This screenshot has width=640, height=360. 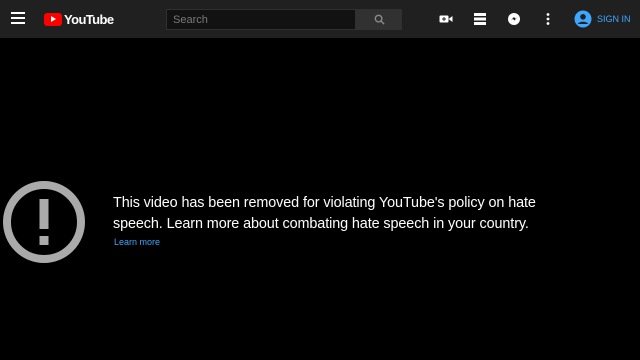 I want to click on youtube-play-icon, so click(x=53, y=19).